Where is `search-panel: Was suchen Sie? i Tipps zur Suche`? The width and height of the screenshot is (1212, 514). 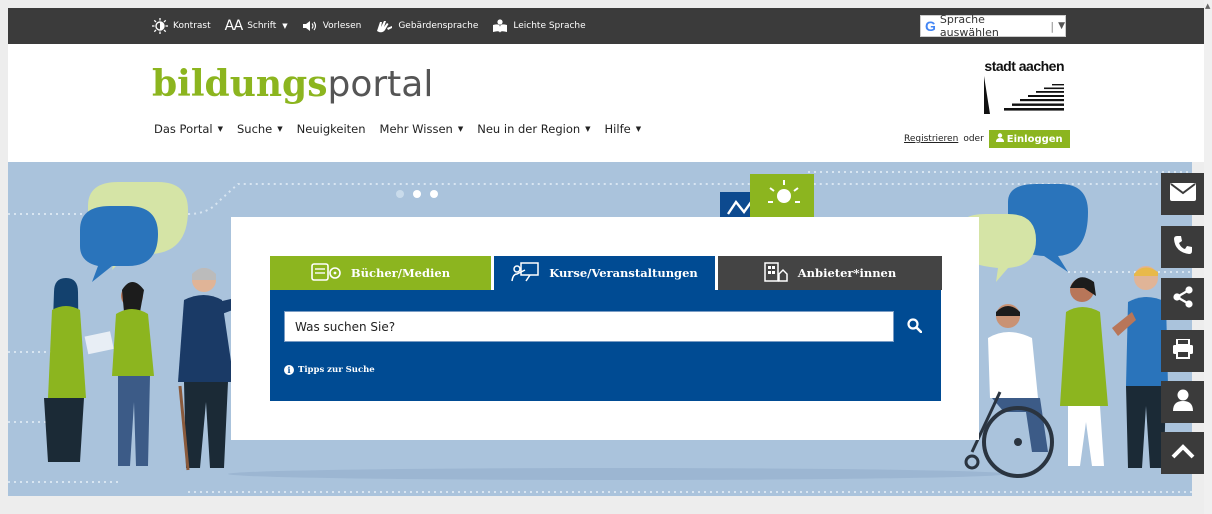 search-panel: Was suchen Sie? i Tipps zur Suche is located at coordinates (605, 345).